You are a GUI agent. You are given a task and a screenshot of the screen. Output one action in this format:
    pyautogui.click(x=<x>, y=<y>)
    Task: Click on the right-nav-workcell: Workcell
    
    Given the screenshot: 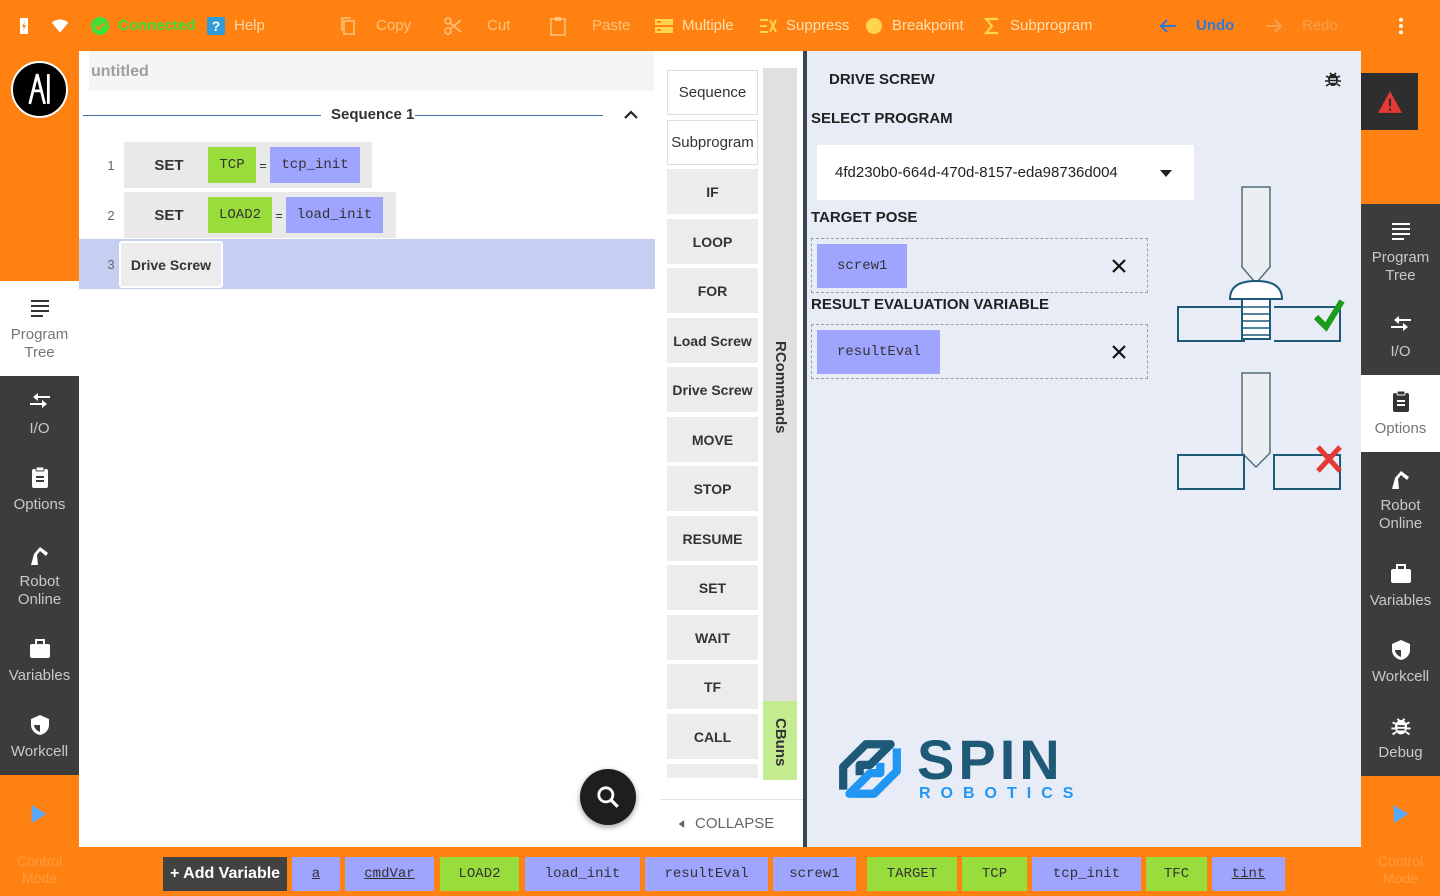 What is the action you would take?
    pyautogui.click(x=1400, y=662)
    